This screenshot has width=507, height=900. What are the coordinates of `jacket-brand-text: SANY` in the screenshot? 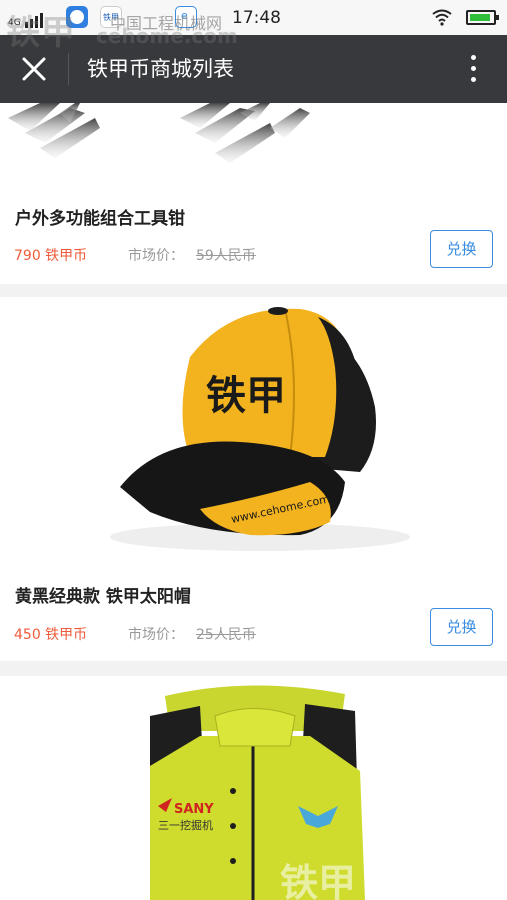 It's located at (194, 809).